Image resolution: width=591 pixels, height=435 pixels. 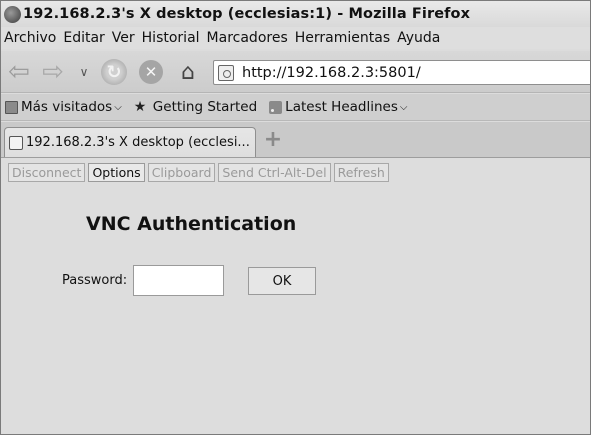 I want to click on home-icon: ⌂, so click(x=188, y=72).